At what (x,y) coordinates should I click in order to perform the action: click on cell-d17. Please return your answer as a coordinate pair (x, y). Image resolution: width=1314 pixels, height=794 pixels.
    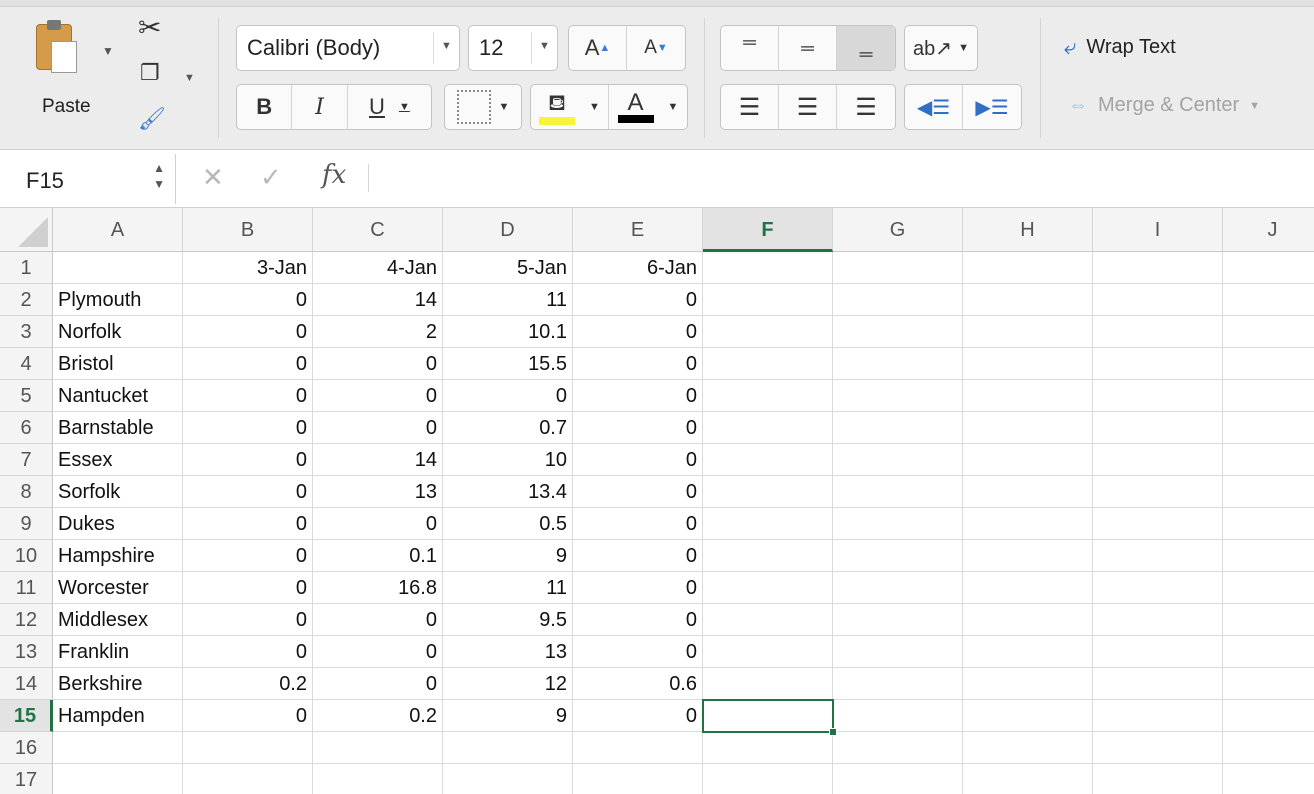
    Looking at the image, I should click on (508, 779).